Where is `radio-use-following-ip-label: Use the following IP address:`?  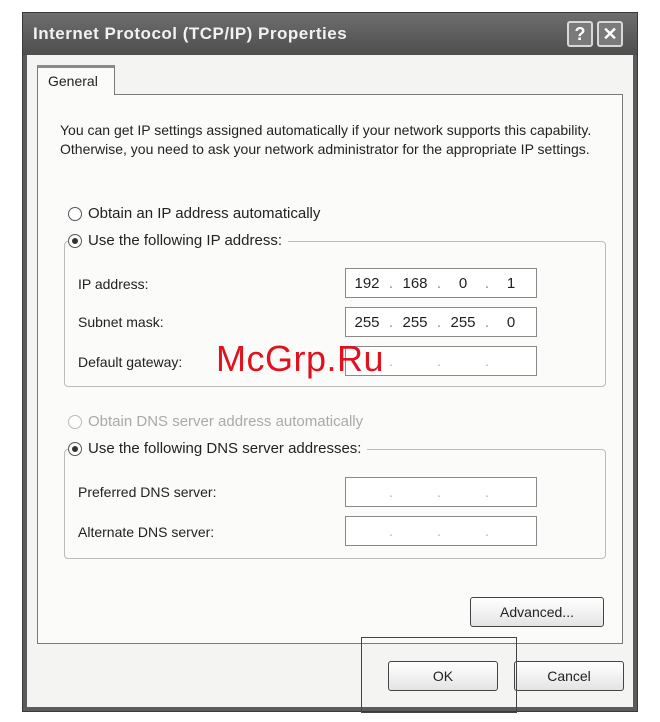 radio-use-following-ip-label: Use the following IP address: is located at coordinates (185, 240).